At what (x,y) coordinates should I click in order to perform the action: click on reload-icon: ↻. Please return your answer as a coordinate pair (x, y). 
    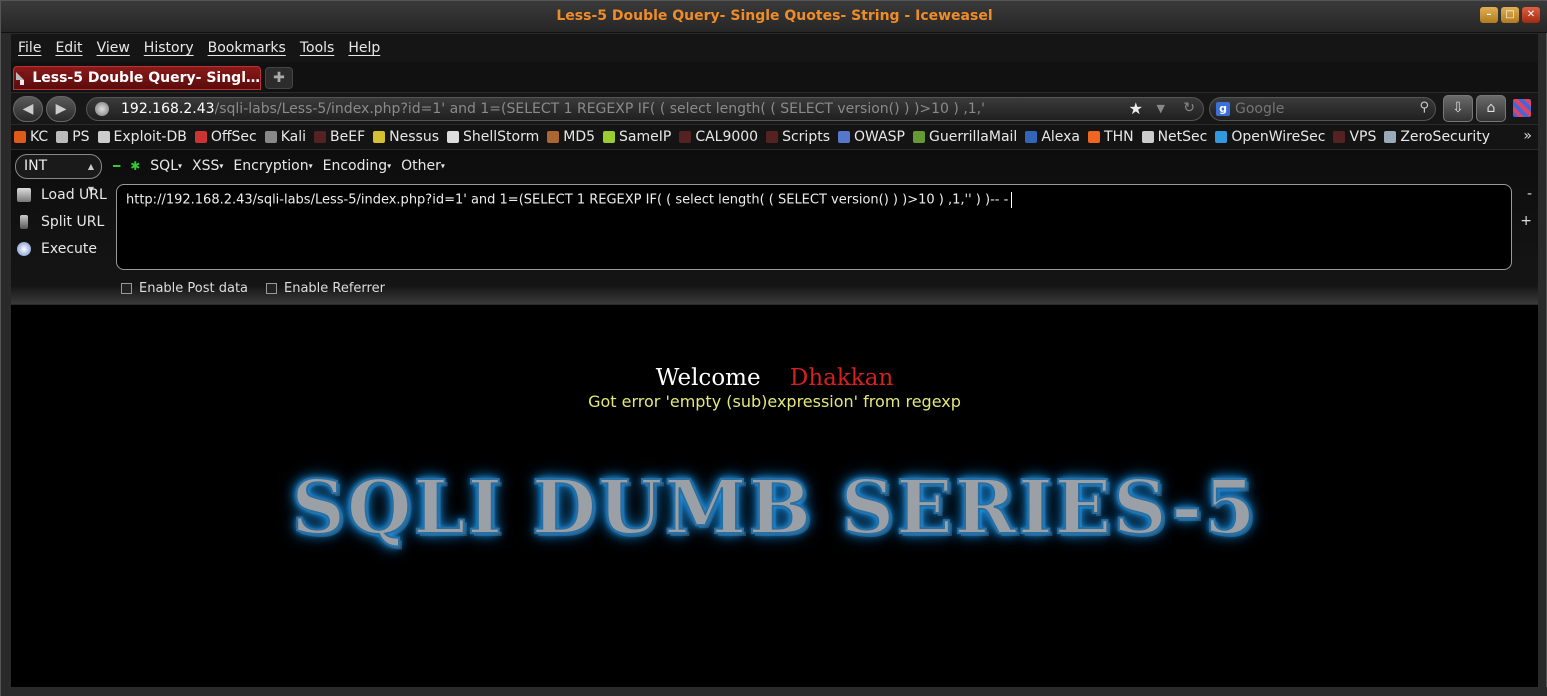
    Looking at the image, I should click on (1189, 108).